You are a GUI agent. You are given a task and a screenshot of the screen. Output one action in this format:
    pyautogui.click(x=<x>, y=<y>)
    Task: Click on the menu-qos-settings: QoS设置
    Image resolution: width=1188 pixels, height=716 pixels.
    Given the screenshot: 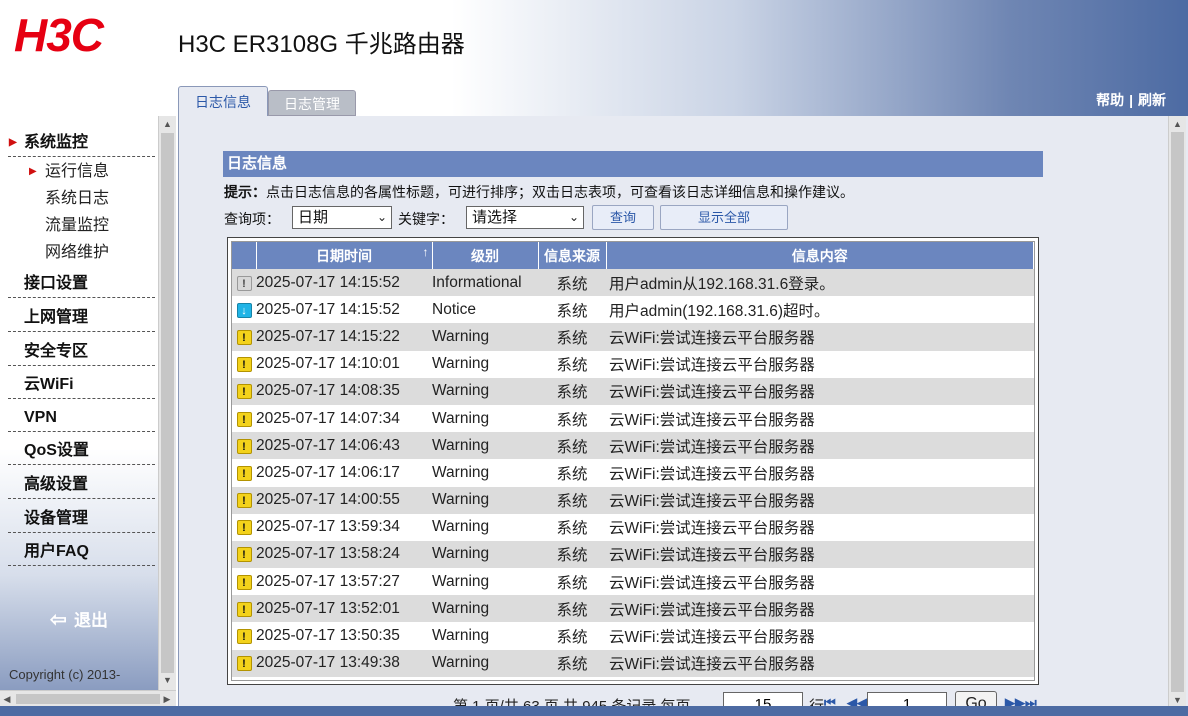 What is the action you would take?
    pyautogui.click(x=81, y=451)
    